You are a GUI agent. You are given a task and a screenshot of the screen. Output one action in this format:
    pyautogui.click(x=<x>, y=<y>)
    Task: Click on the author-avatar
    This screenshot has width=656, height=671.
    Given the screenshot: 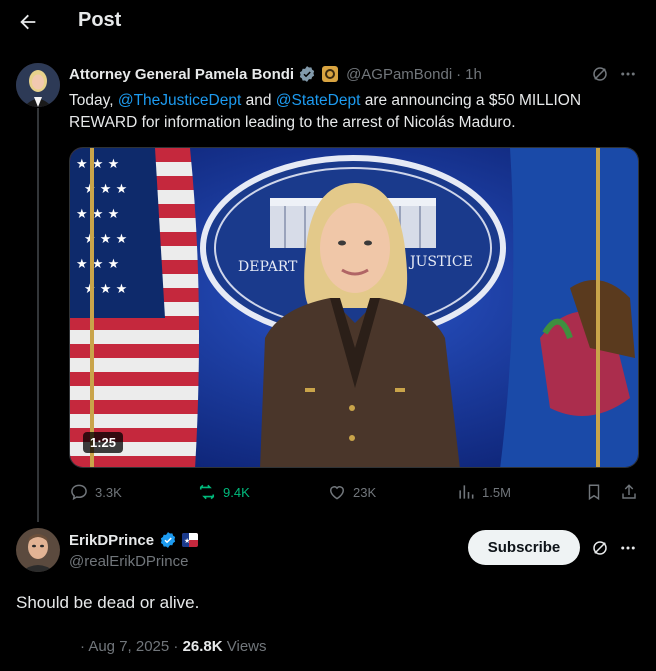 What is the action you would take?
    pyautogui.click(x=38, y=85)
    